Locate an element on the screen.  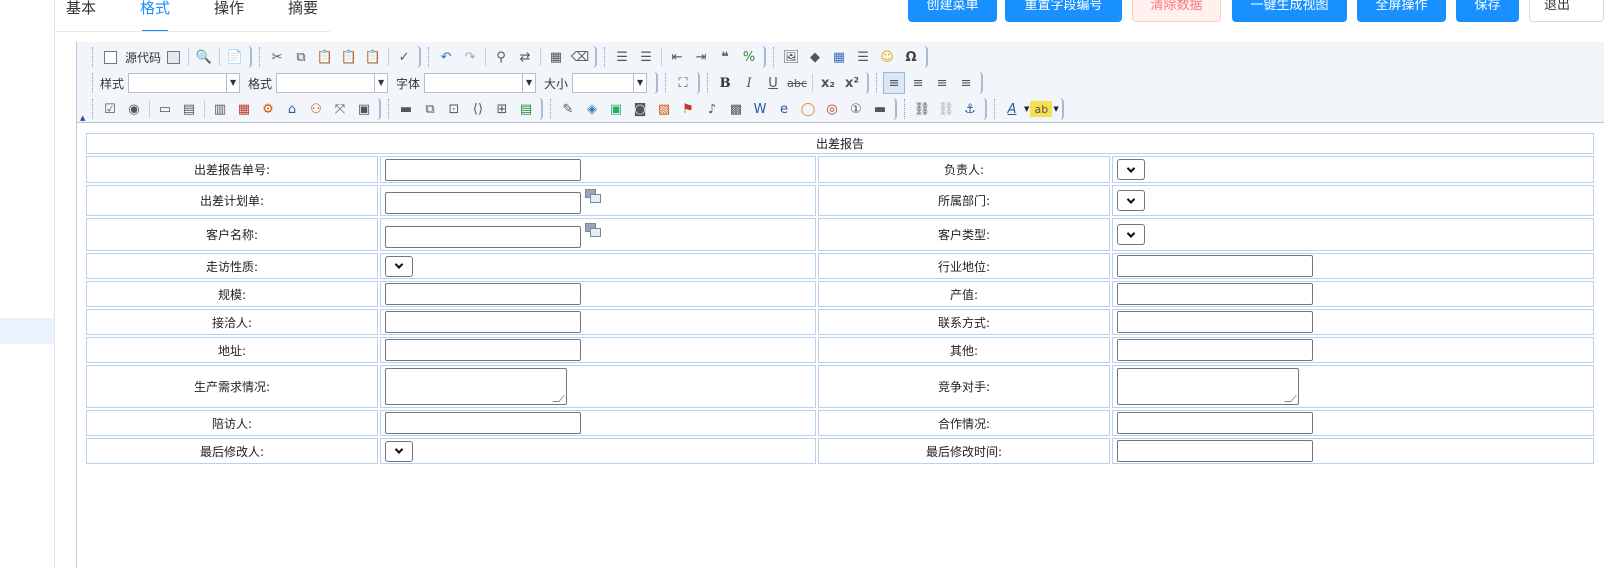
anchor-icon: ⚓ is located at coordinates (970, 109).